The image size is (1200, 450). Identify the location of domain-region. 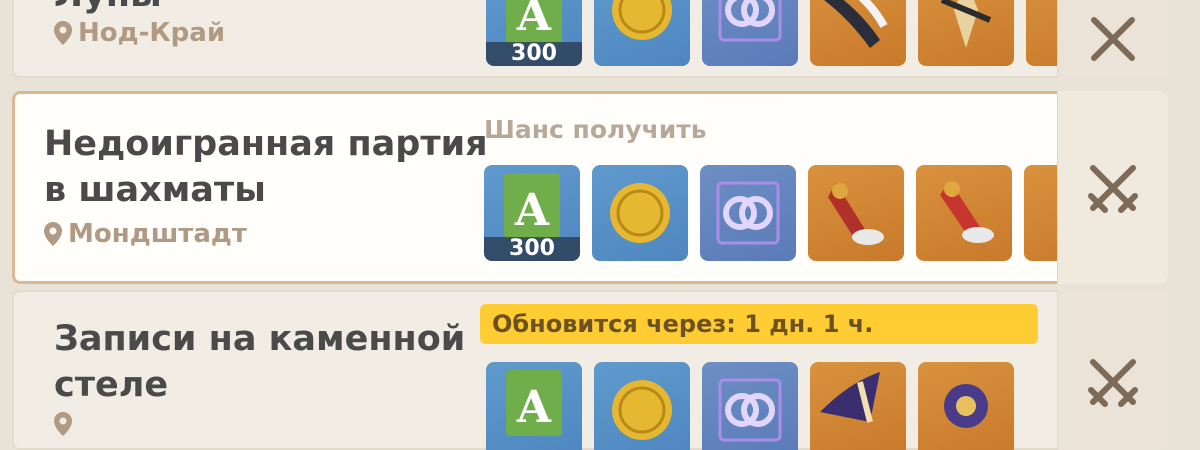
(66, 424).